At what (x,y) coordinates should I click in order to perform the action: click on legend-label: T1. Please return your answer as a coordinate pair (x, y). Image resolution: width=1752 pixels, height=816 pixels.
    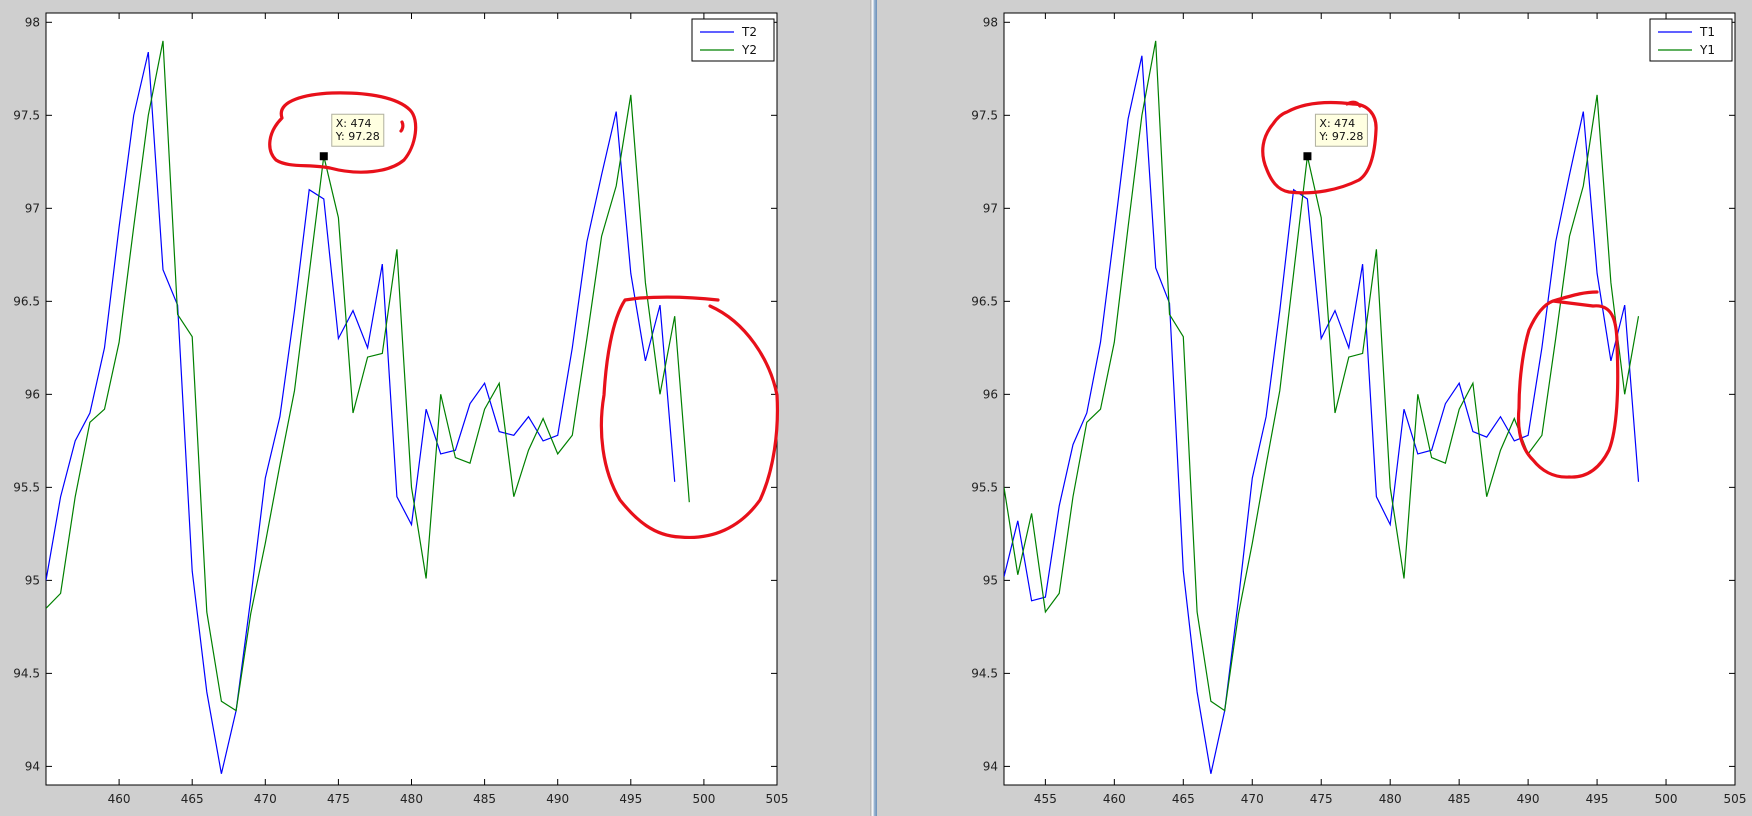
    Looking at the image, I should click on (1707, 32).